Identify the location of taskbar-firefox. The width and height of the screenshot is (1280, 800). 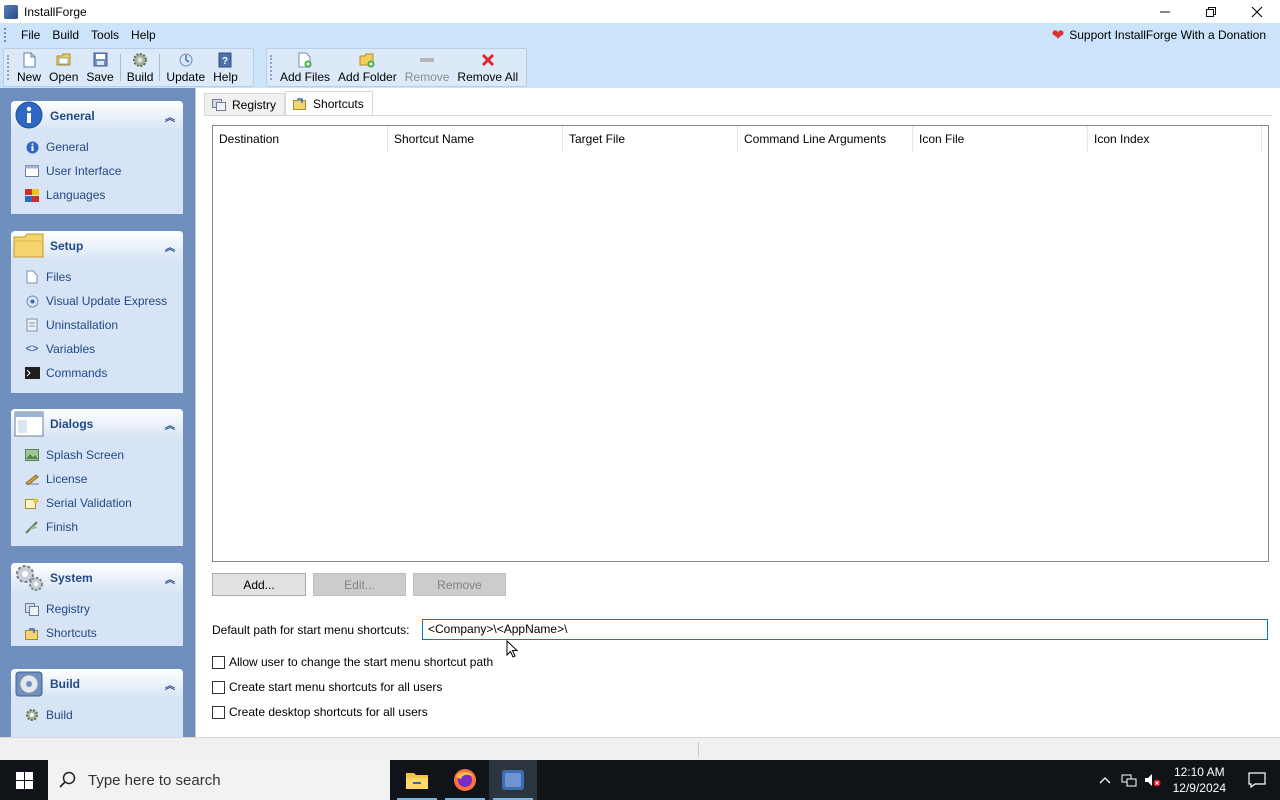
(465, 780).